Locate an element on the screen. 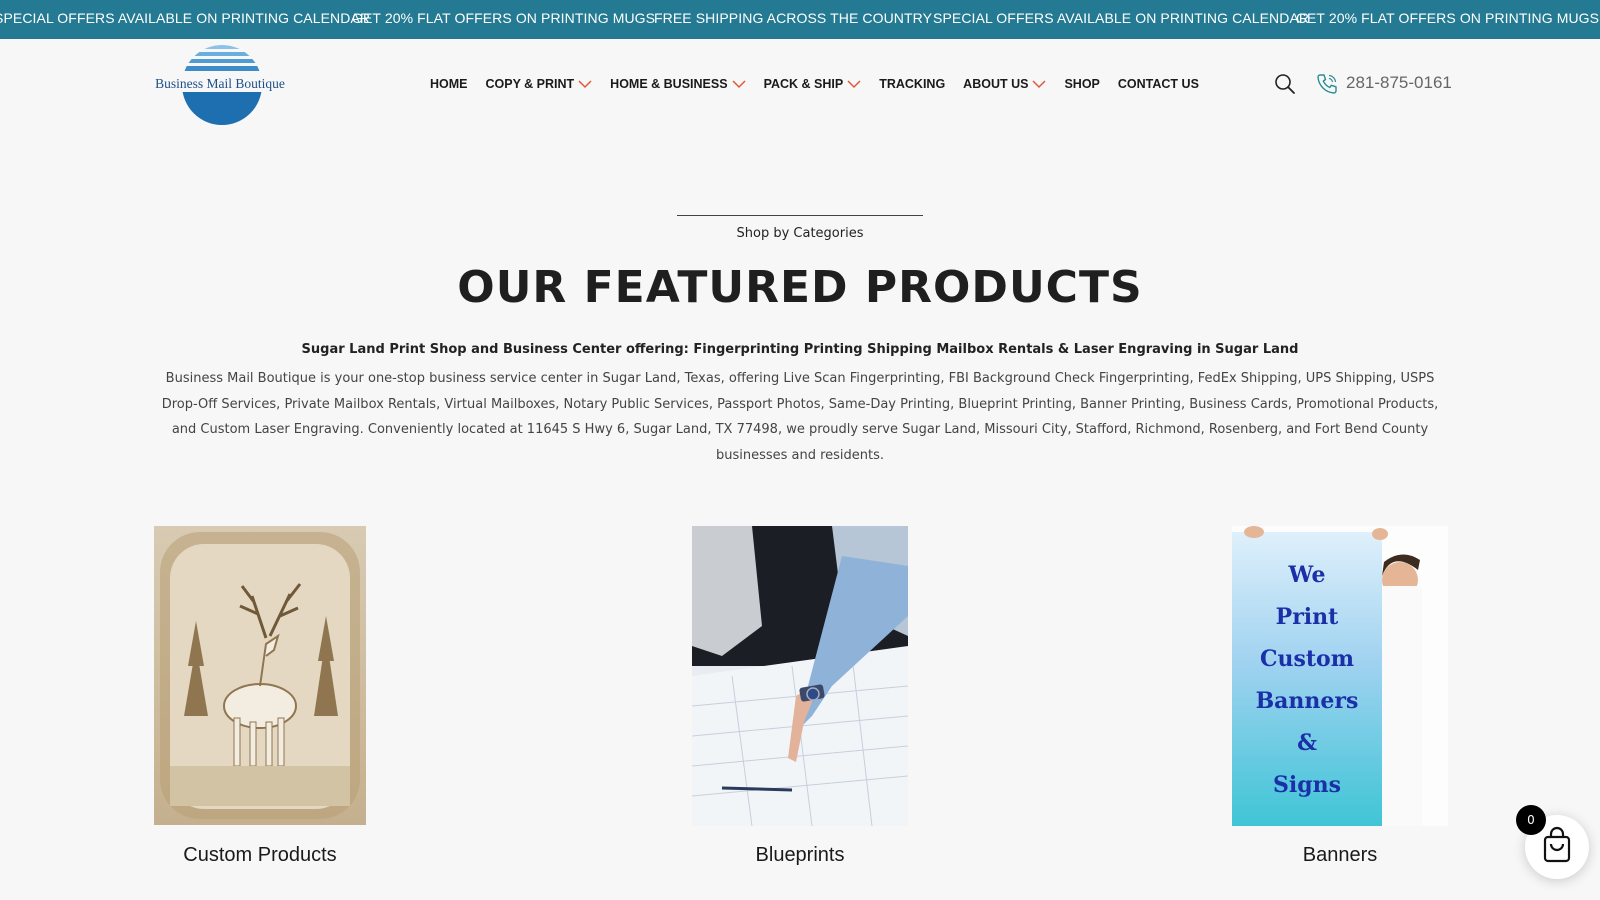  nav-item-copy-print: COPY & PRINT is located at coordinates (539, 84).